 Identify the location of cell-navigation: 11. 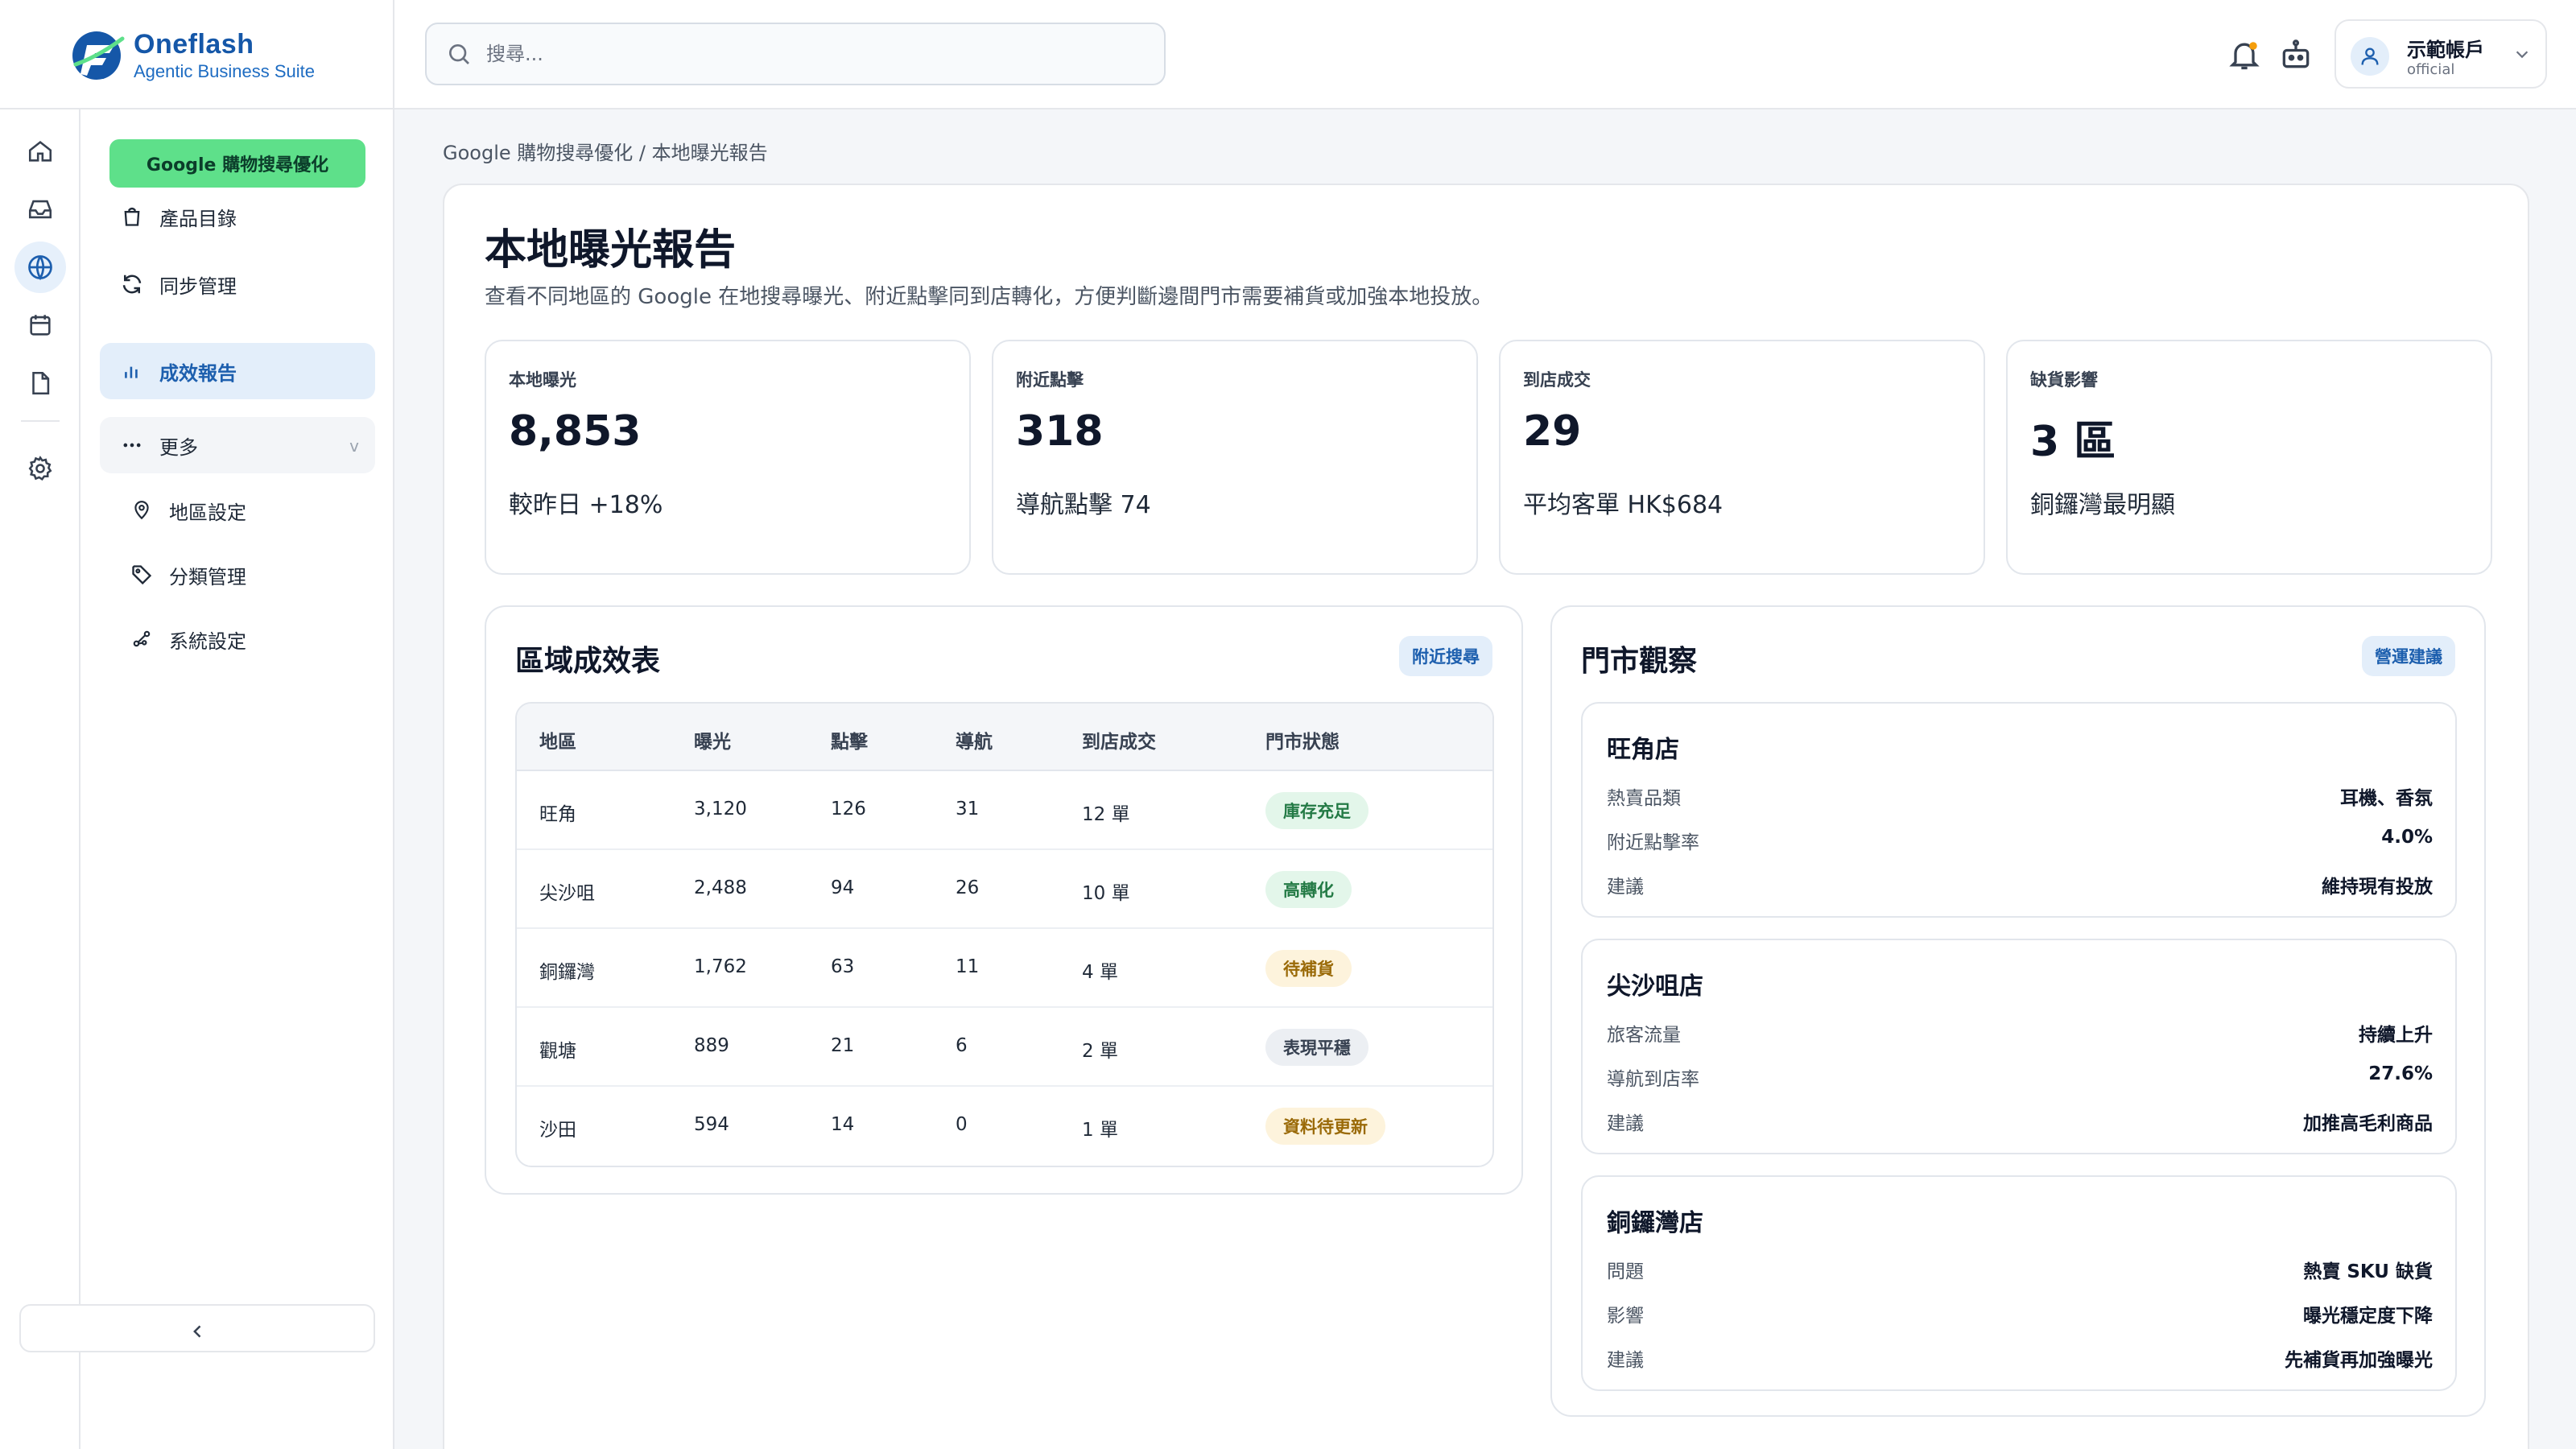
(968, 966).